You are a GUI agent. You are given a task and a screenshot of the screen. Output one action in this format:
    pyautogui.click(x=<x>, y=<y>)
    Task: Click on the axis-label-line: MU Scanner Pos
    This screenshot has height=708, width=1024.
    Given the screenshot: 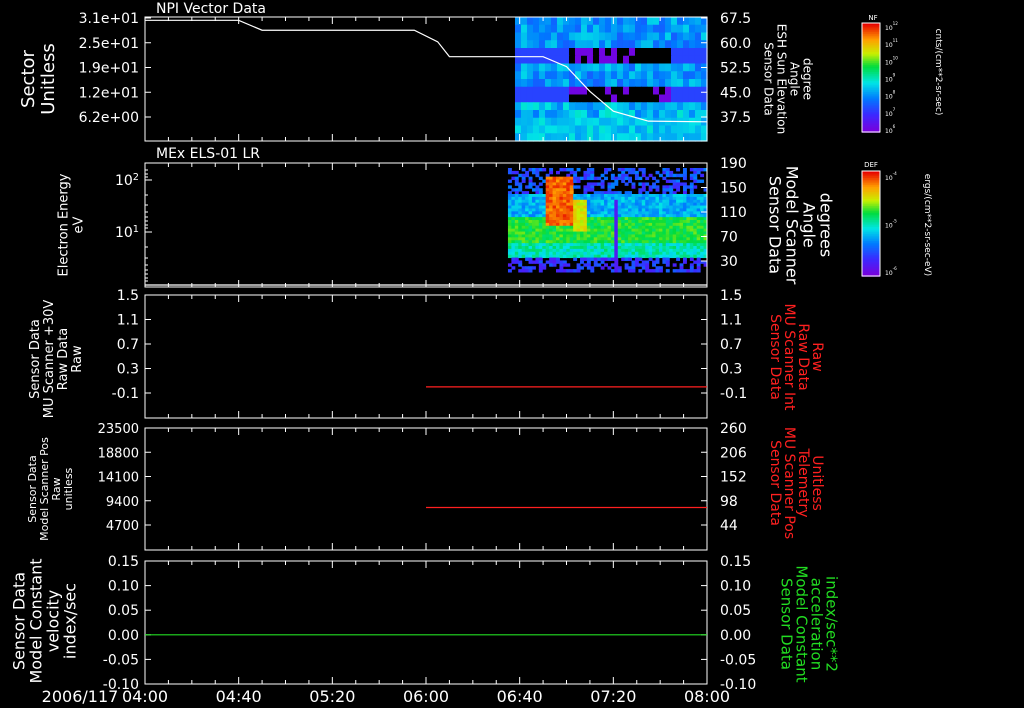 What is the action you would take?
    pyautogui.click(x=789, y=483)
    